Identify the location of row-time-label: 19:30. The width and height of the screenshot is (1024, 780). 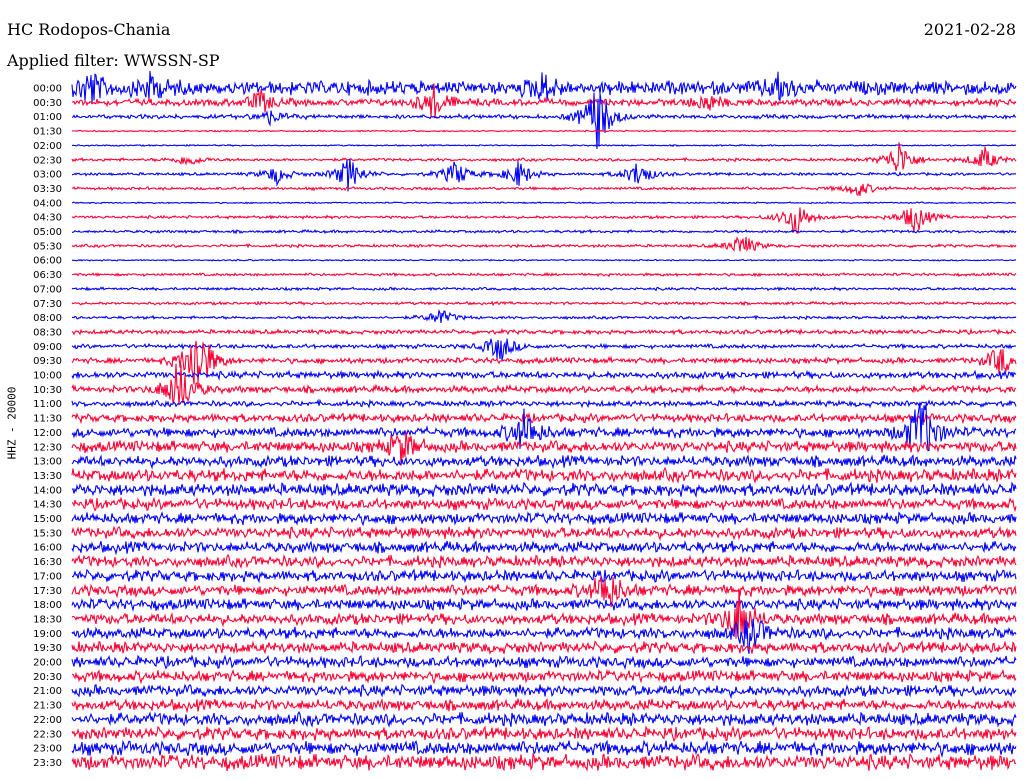
(47, 648).